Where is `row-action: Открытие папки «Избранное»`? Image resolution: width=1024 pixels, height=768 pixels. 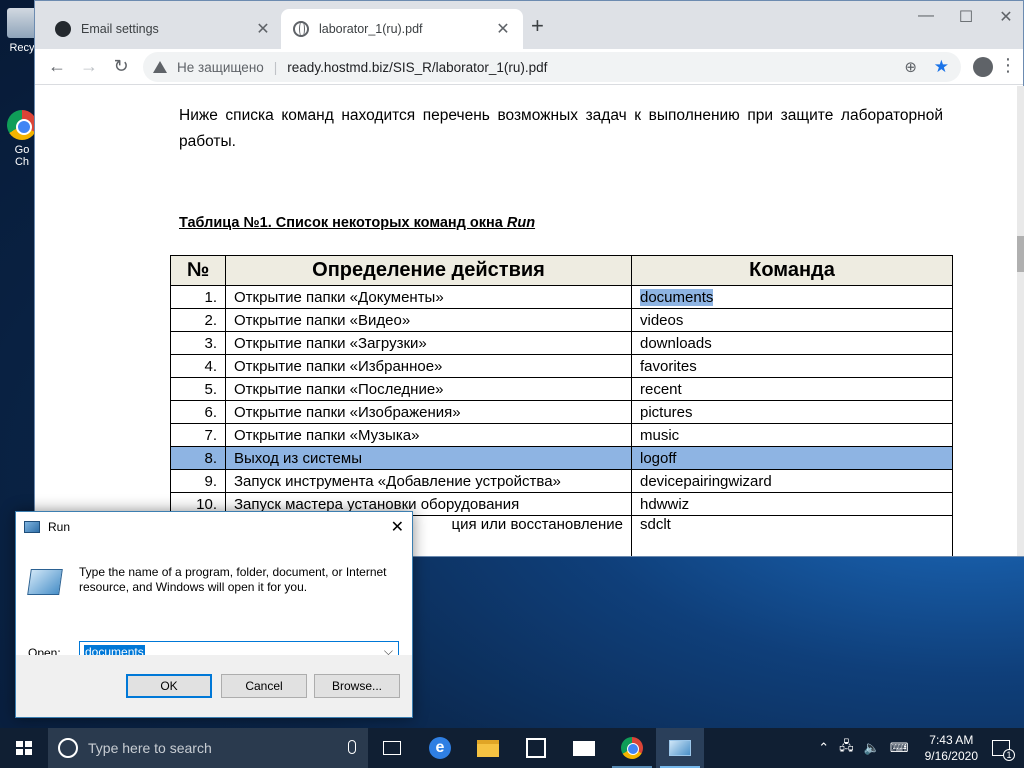
row-action: Открытие папки «Избранное» is located at coordinates (428, 366).